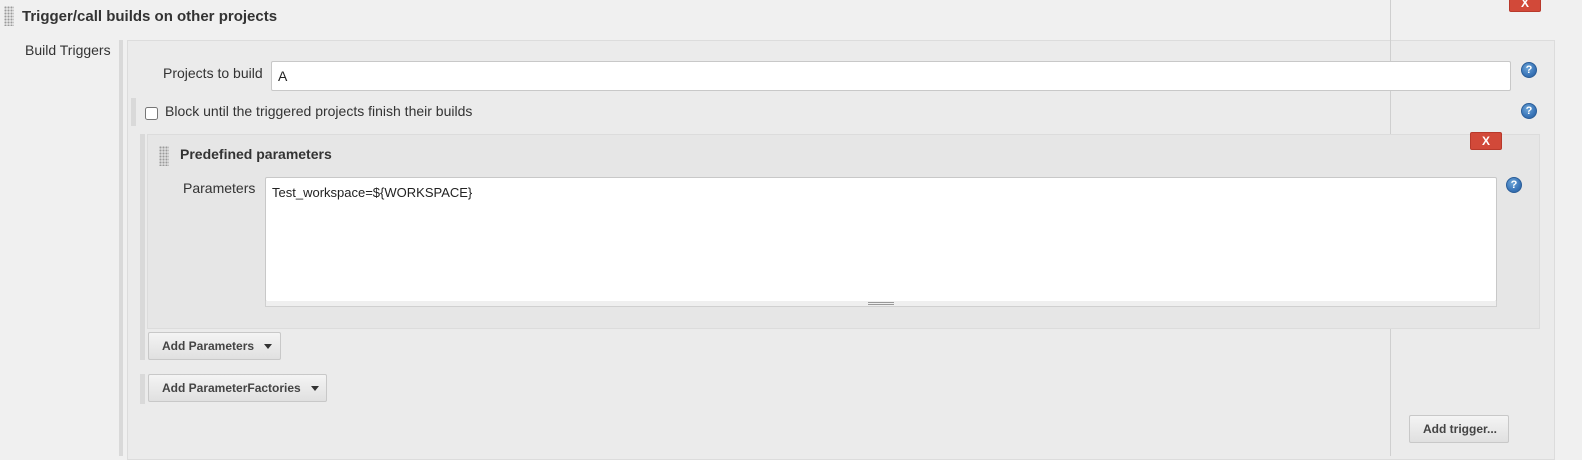  I want to click on delete-section-button: X, so click(1525, 6).